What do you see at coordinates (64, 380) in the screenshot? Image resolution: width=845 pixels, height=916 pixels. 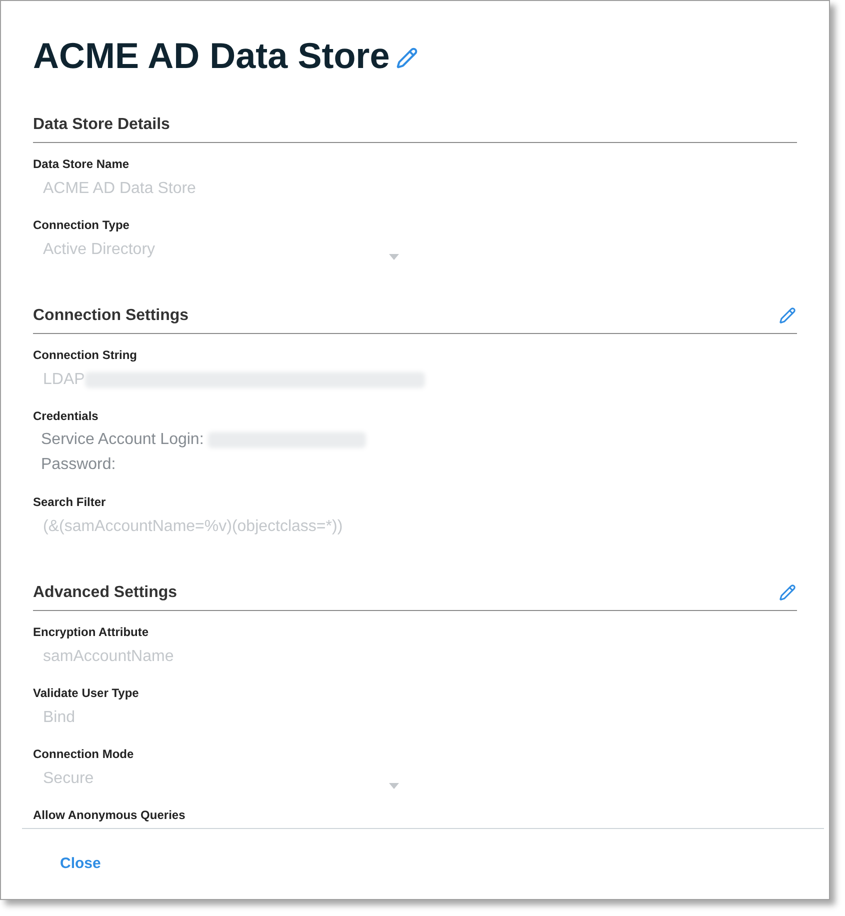 I see `field-value: LDAP` at bounding box center [64, 380].